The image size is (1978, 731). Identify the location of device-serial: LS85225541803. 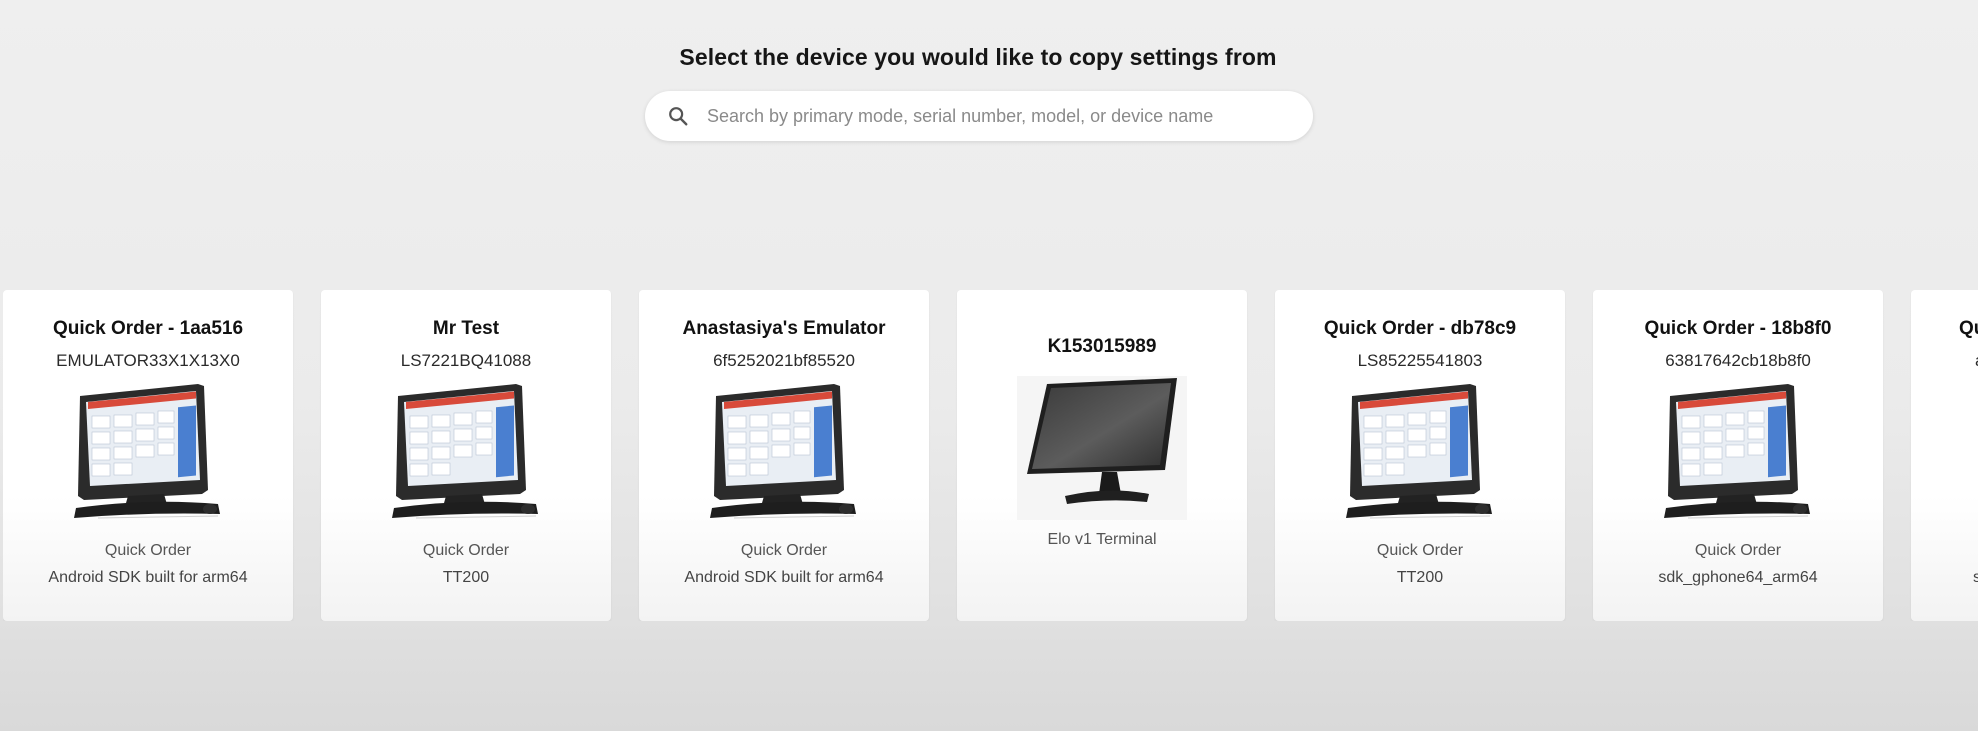
(1420, 360).